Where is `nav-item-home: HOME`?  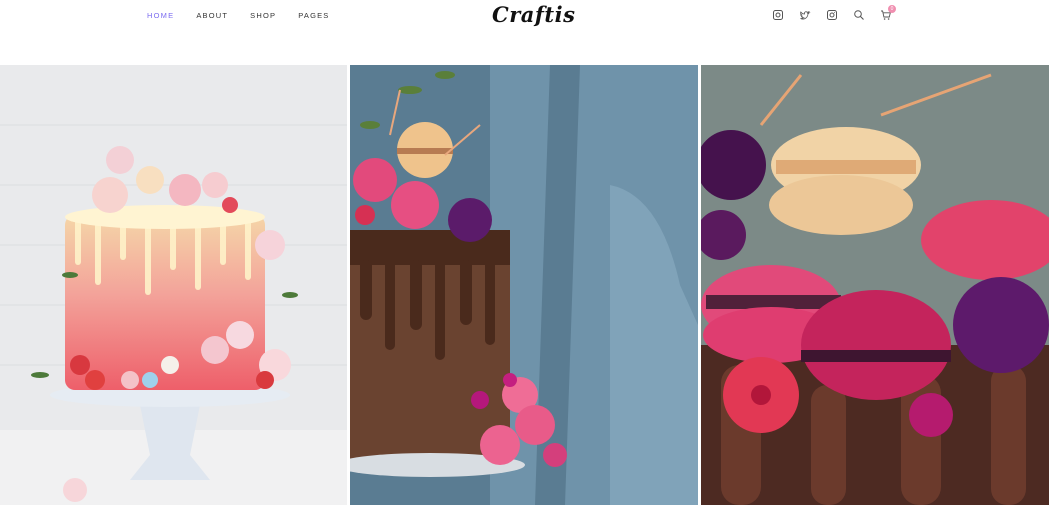
nav-item-home: HOME is located at coordinates (160, 16).